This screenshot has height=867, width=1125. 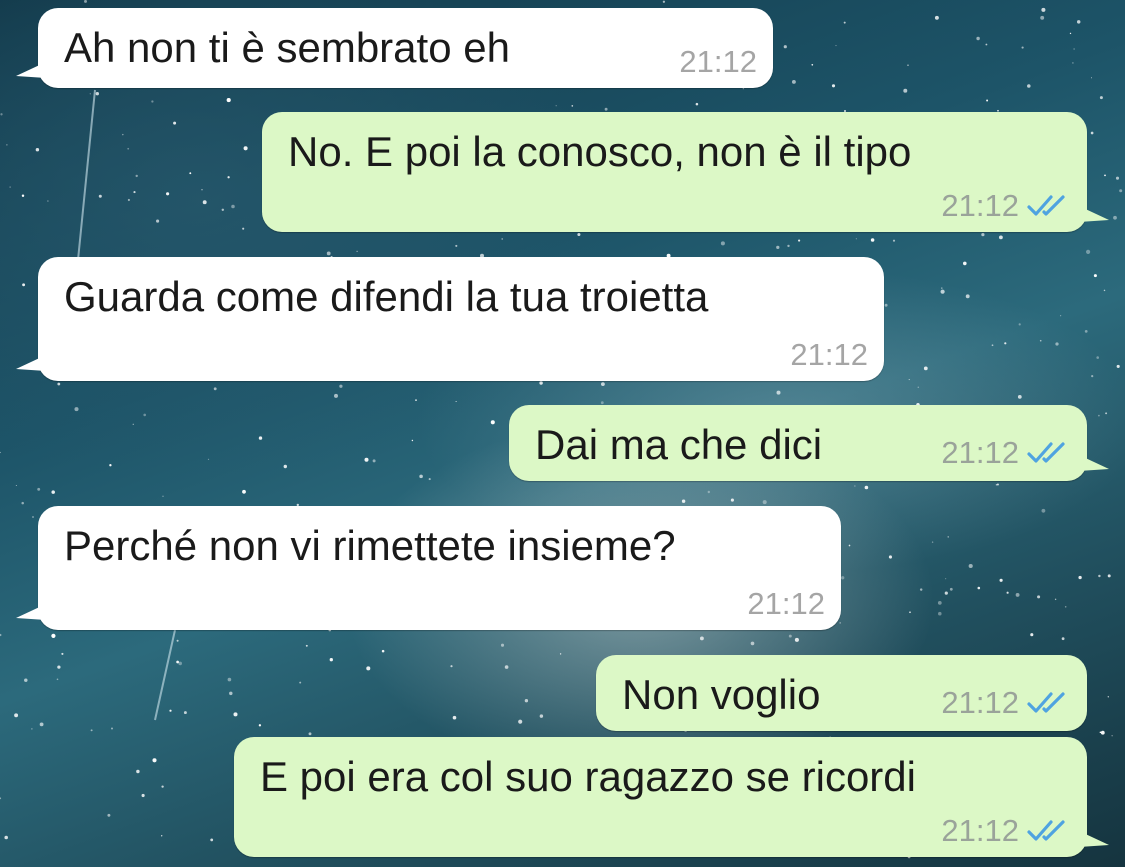 I want to click on message-bubble-incoming: Perché non vi rimettete insieme? 21:12, so click(x=428, y=568).